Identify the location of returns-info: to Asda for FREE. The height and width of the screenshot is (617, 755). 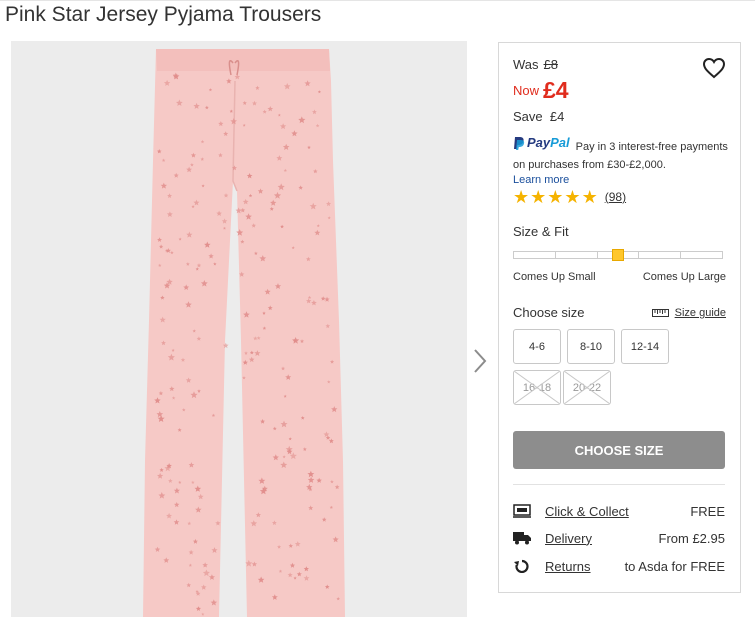
(674, 566).